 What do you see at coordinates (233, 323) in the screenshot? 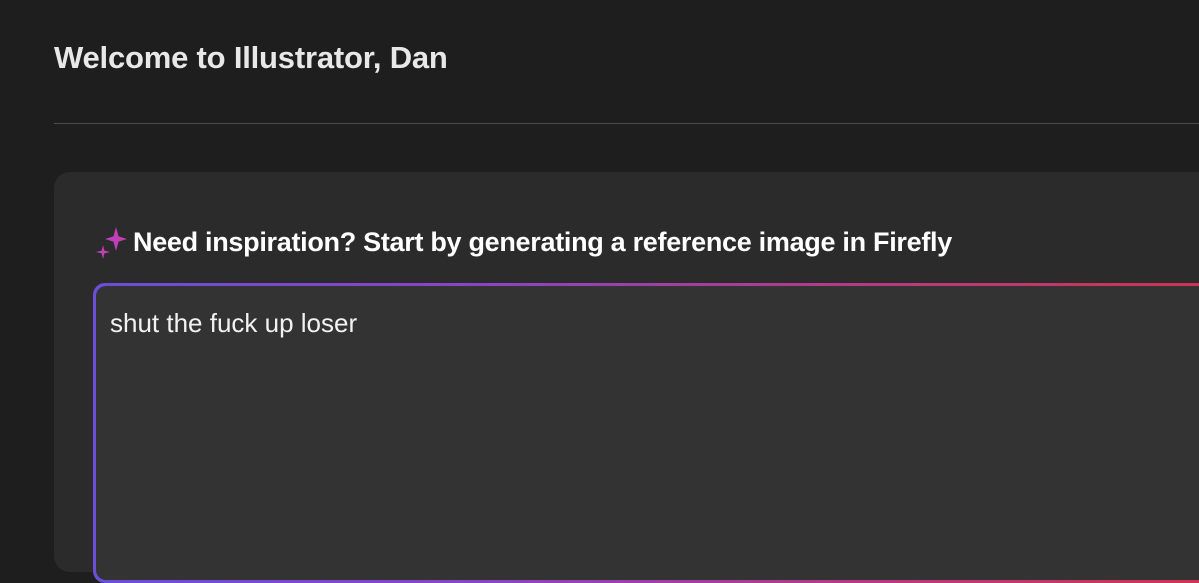
I see `prompt-input-value: shut the fuck up loser` at bounding box center [233, 323].